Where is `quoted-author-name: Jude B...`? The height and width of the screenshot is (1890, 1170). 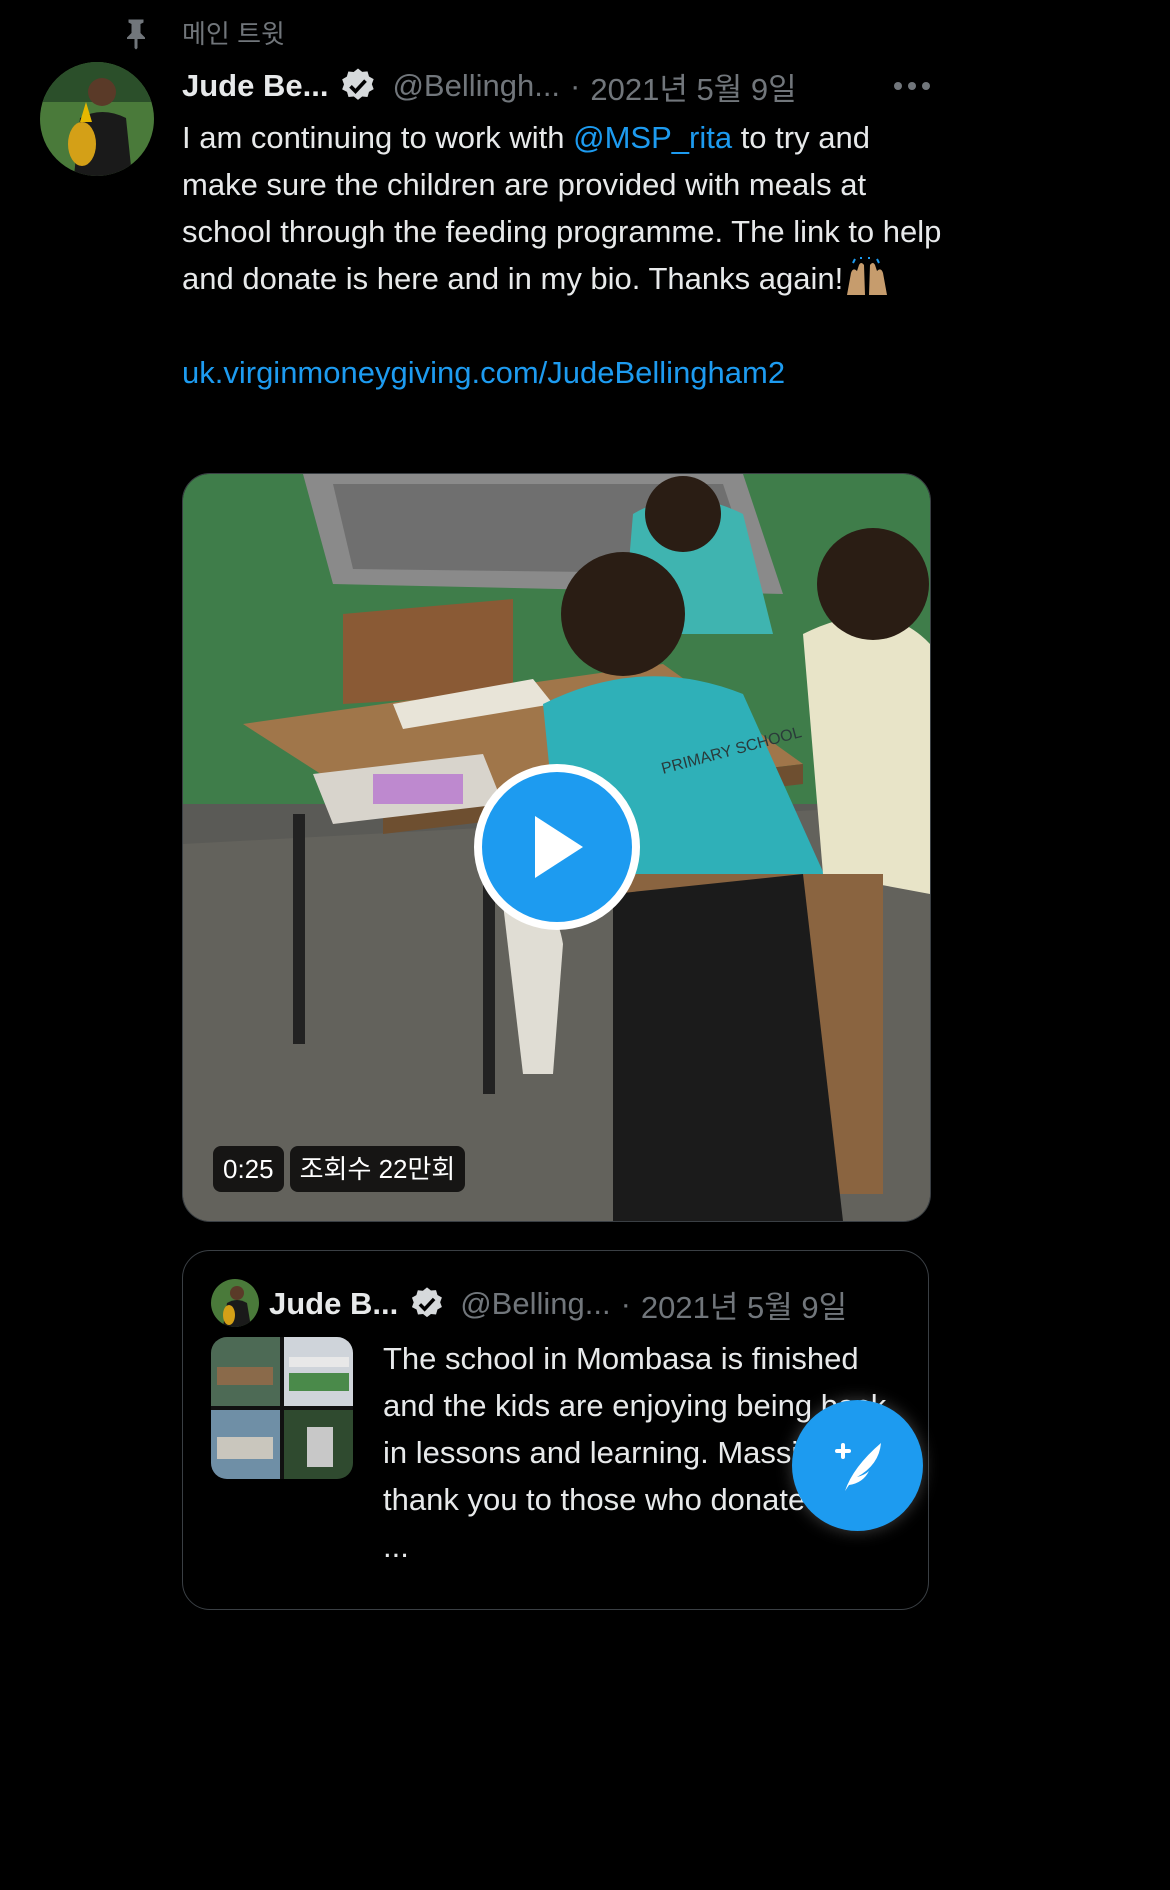 quoted-author-name: Jude B... is located at coordinates (333, 1304).